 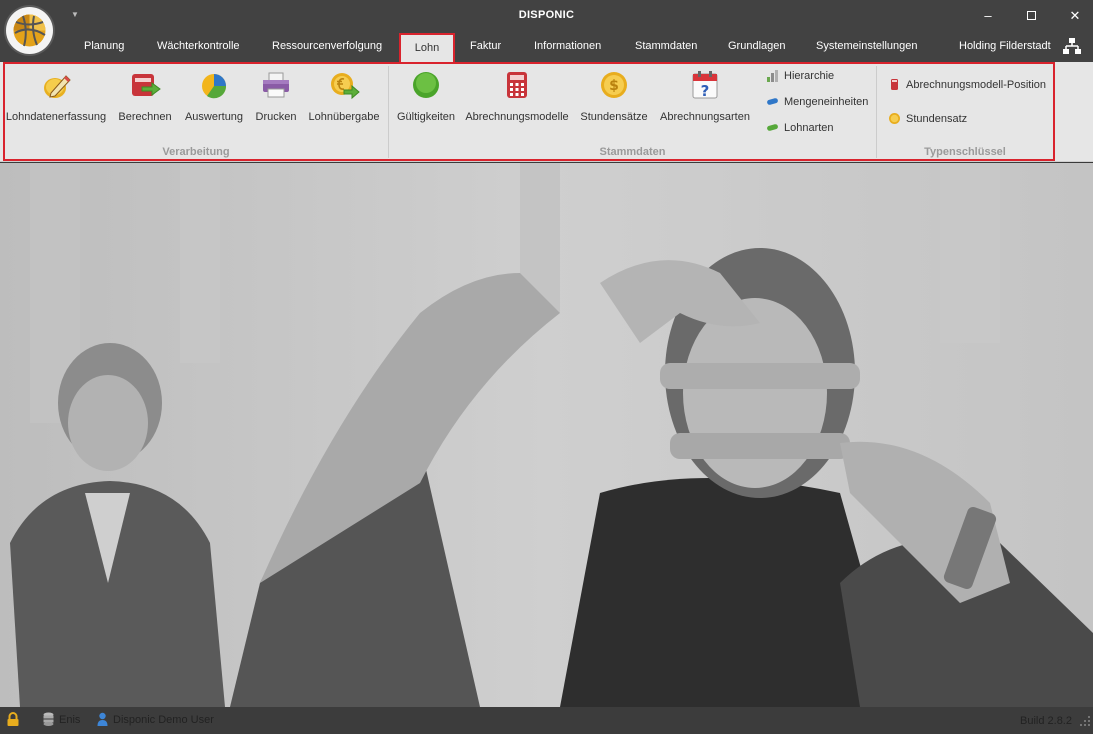 I want to click on maximize-button, so click(x=1031, y=16).